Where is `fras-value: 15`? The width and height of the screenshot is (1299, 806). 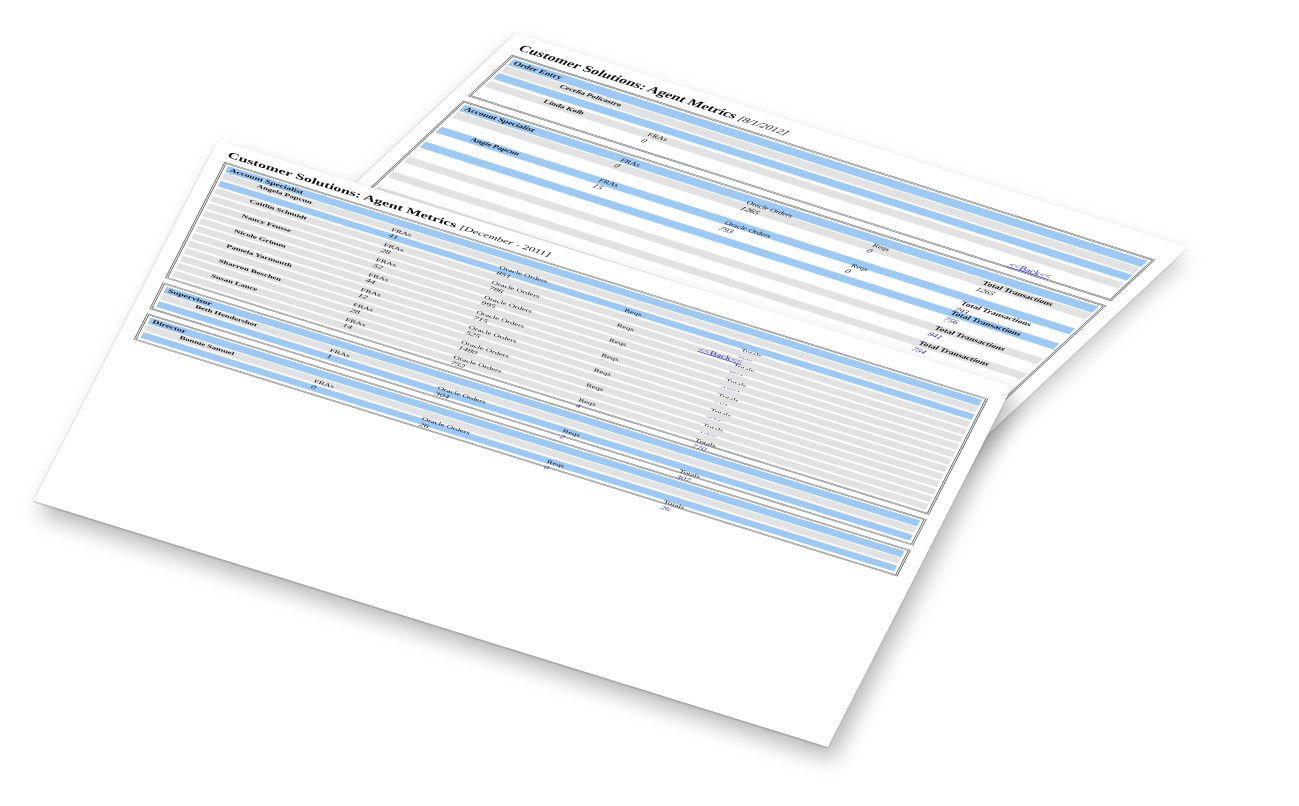
fras-value: 15 is located at coordinates (597, 187).